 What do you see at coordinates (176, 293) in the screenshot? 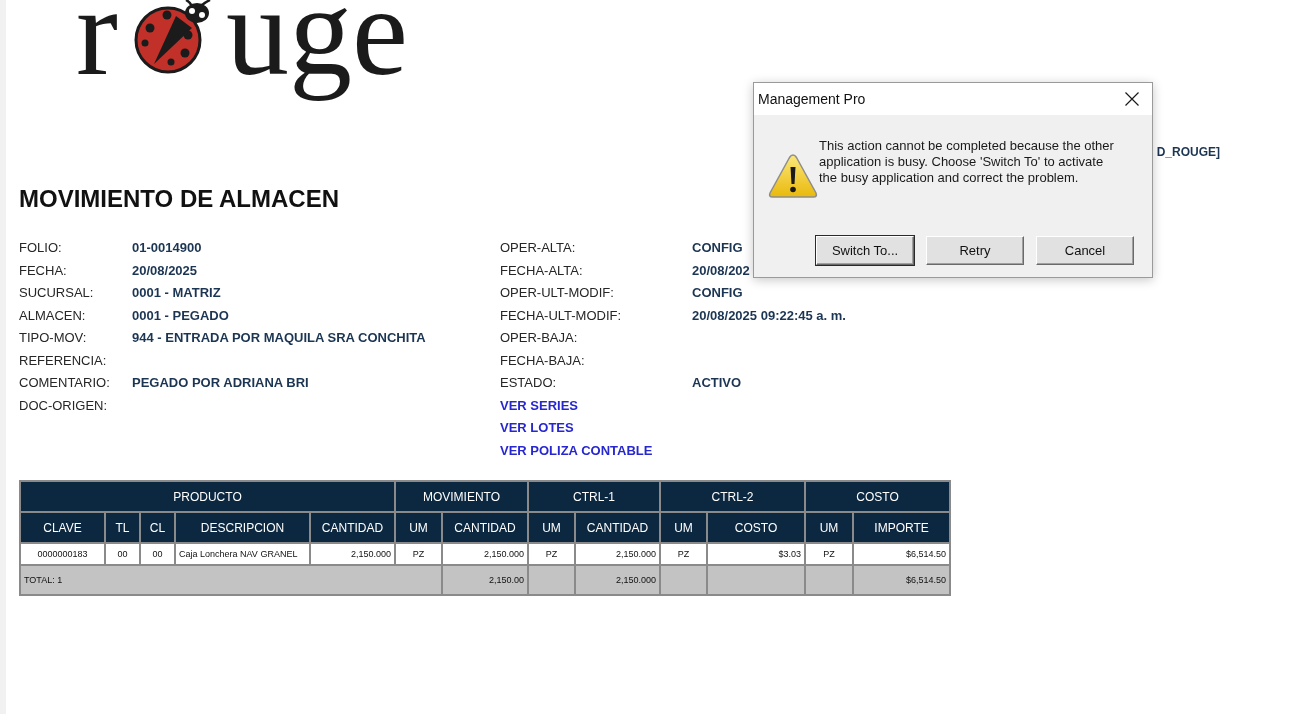
I see `field-value: 0001 - MATRIZ` at bounding box center [176, 293].